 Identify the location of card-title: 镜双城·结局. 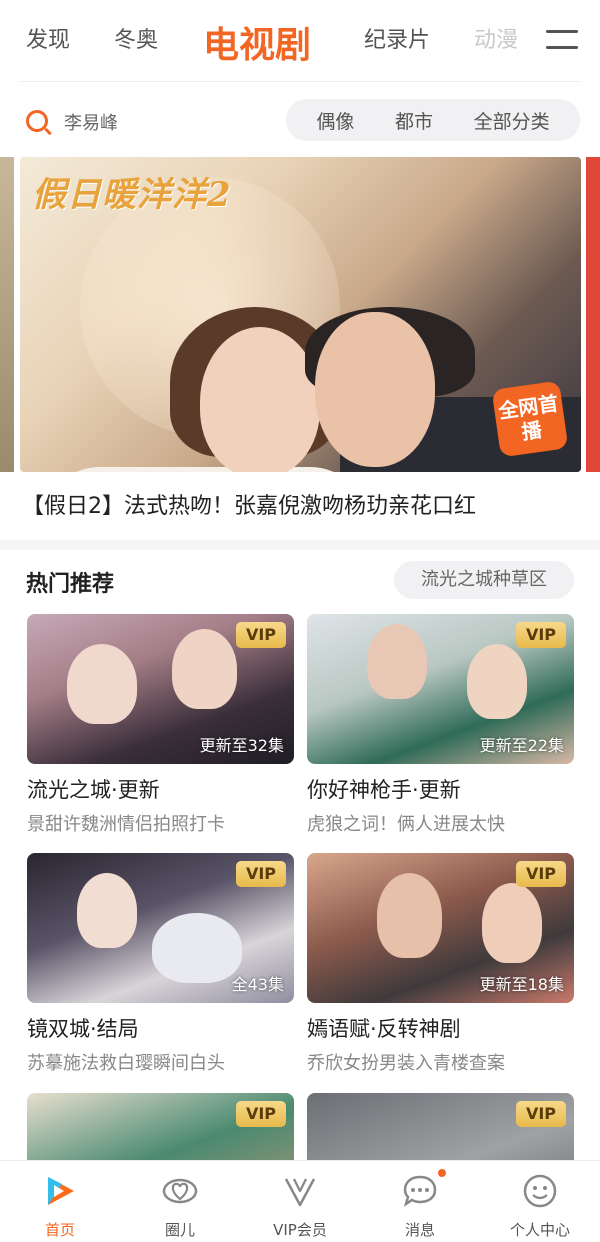
(160, 1028).